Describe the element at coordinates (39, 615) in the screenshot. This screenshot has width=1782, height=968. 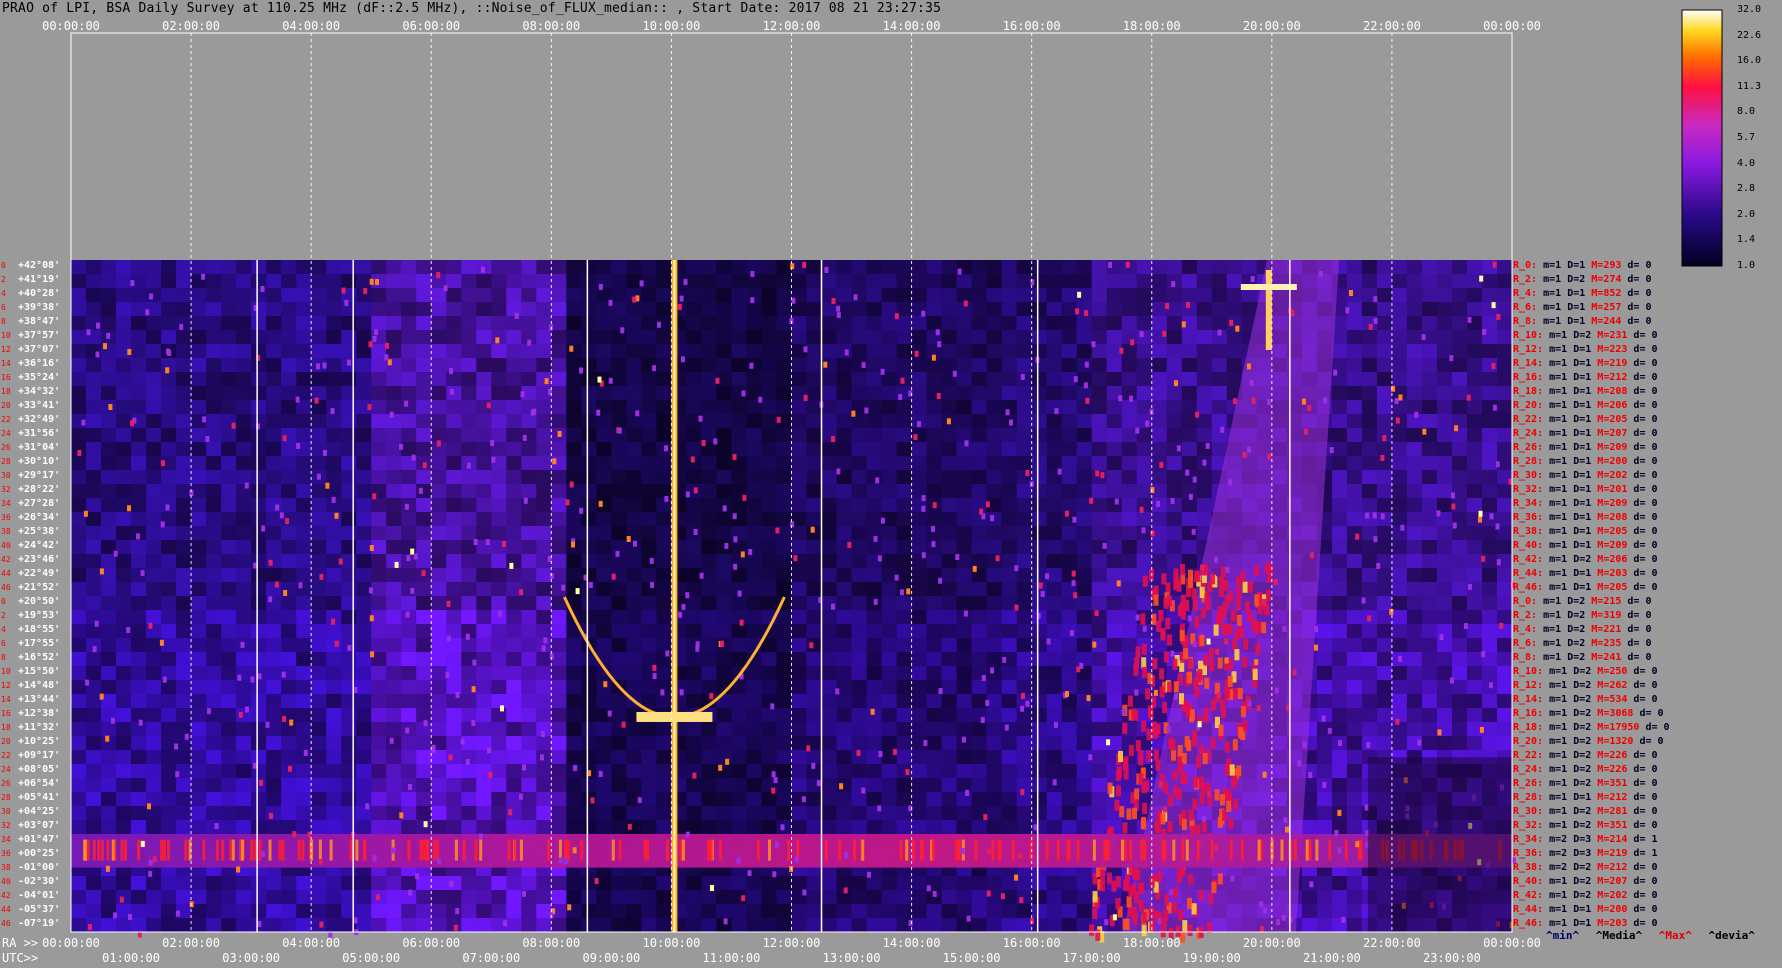
I see `declination-label: +19°53'` at that location.